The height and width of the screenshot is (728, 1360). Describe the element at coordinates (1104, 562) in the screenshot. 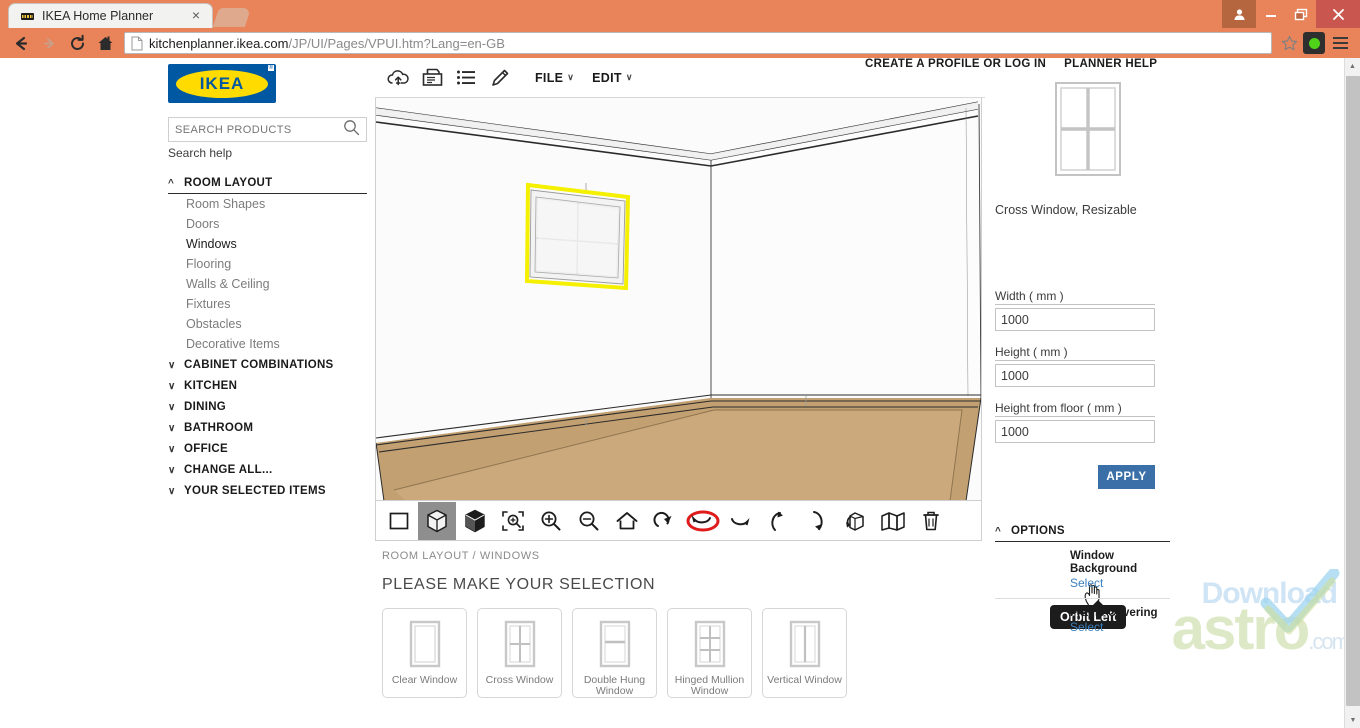

I see `option-title: Window Background` at that location.